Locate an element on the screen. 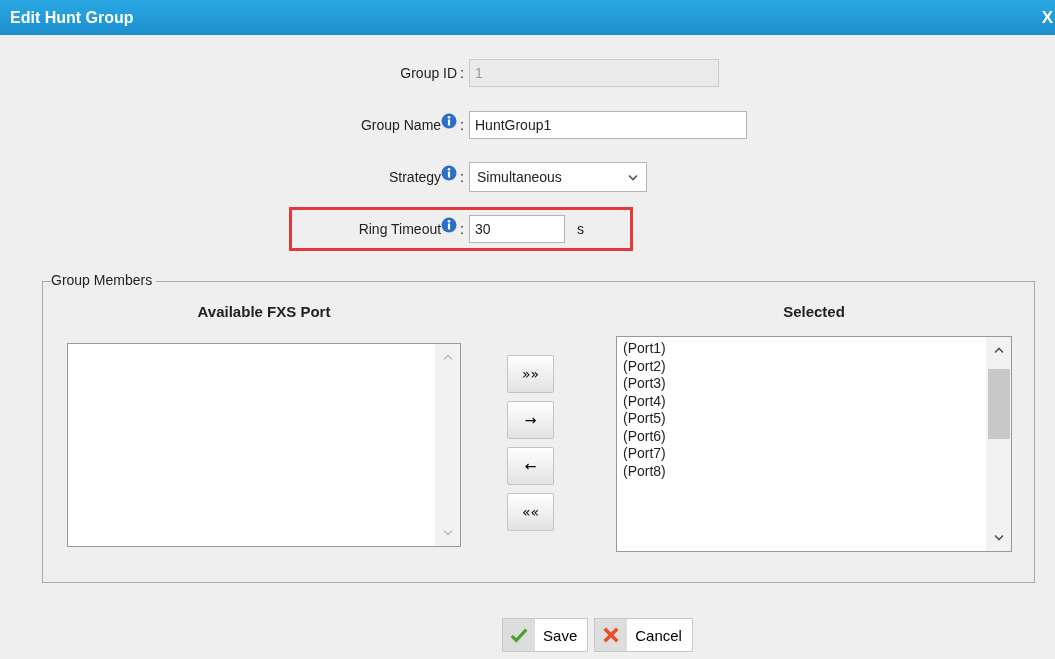 The width and height of the screenshot is (1055, 659). field-label: Strategy is located at coordinates (415, 177).